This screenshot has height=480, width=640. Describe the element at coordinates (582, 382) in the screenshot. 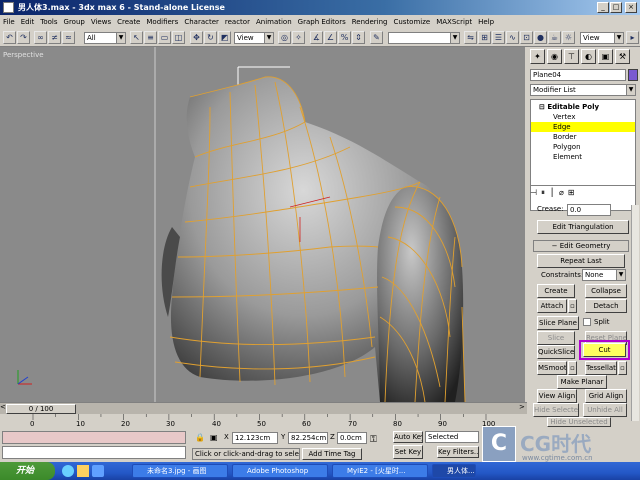

I see `make-planar-button: Make Planar` at that location.